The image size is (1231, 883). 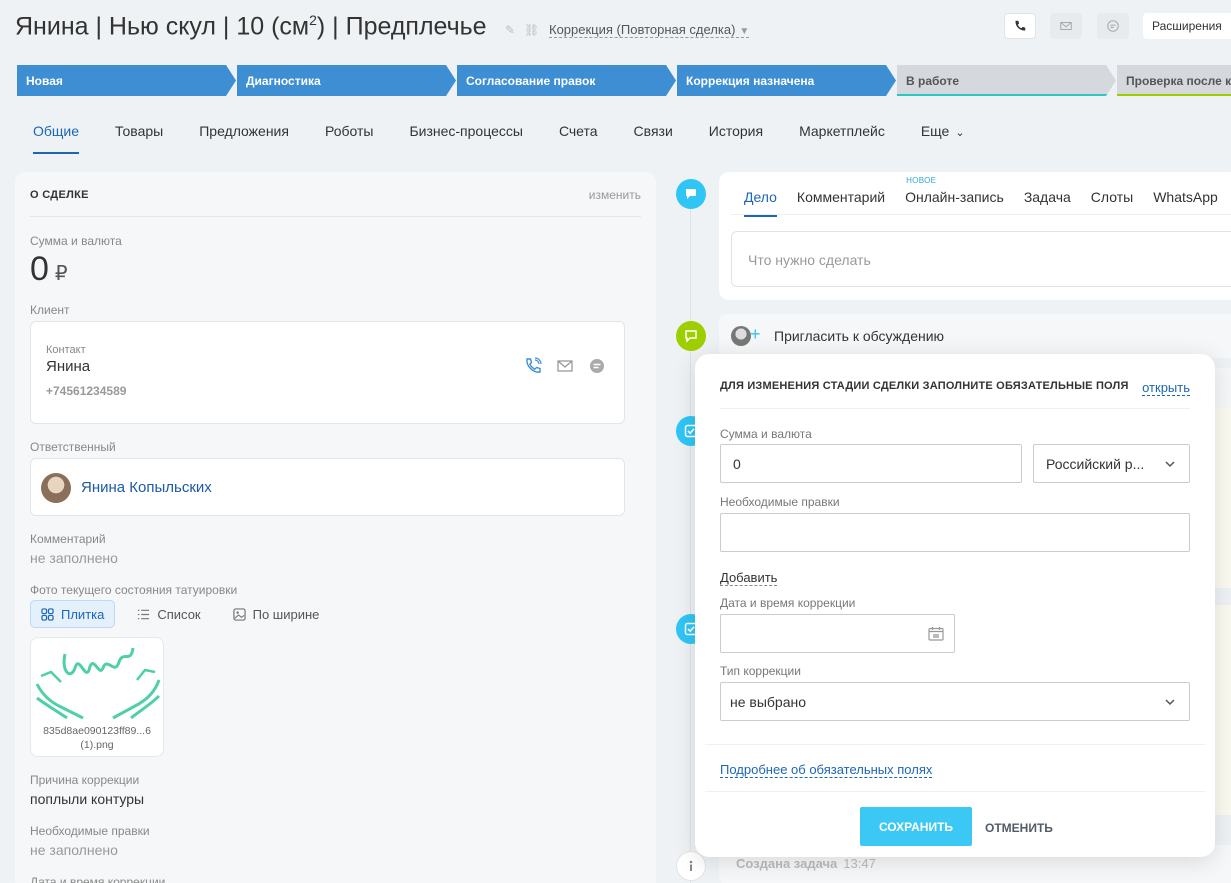 I want to click on responsible-label: Ответственный, so click(x=73, y=447).